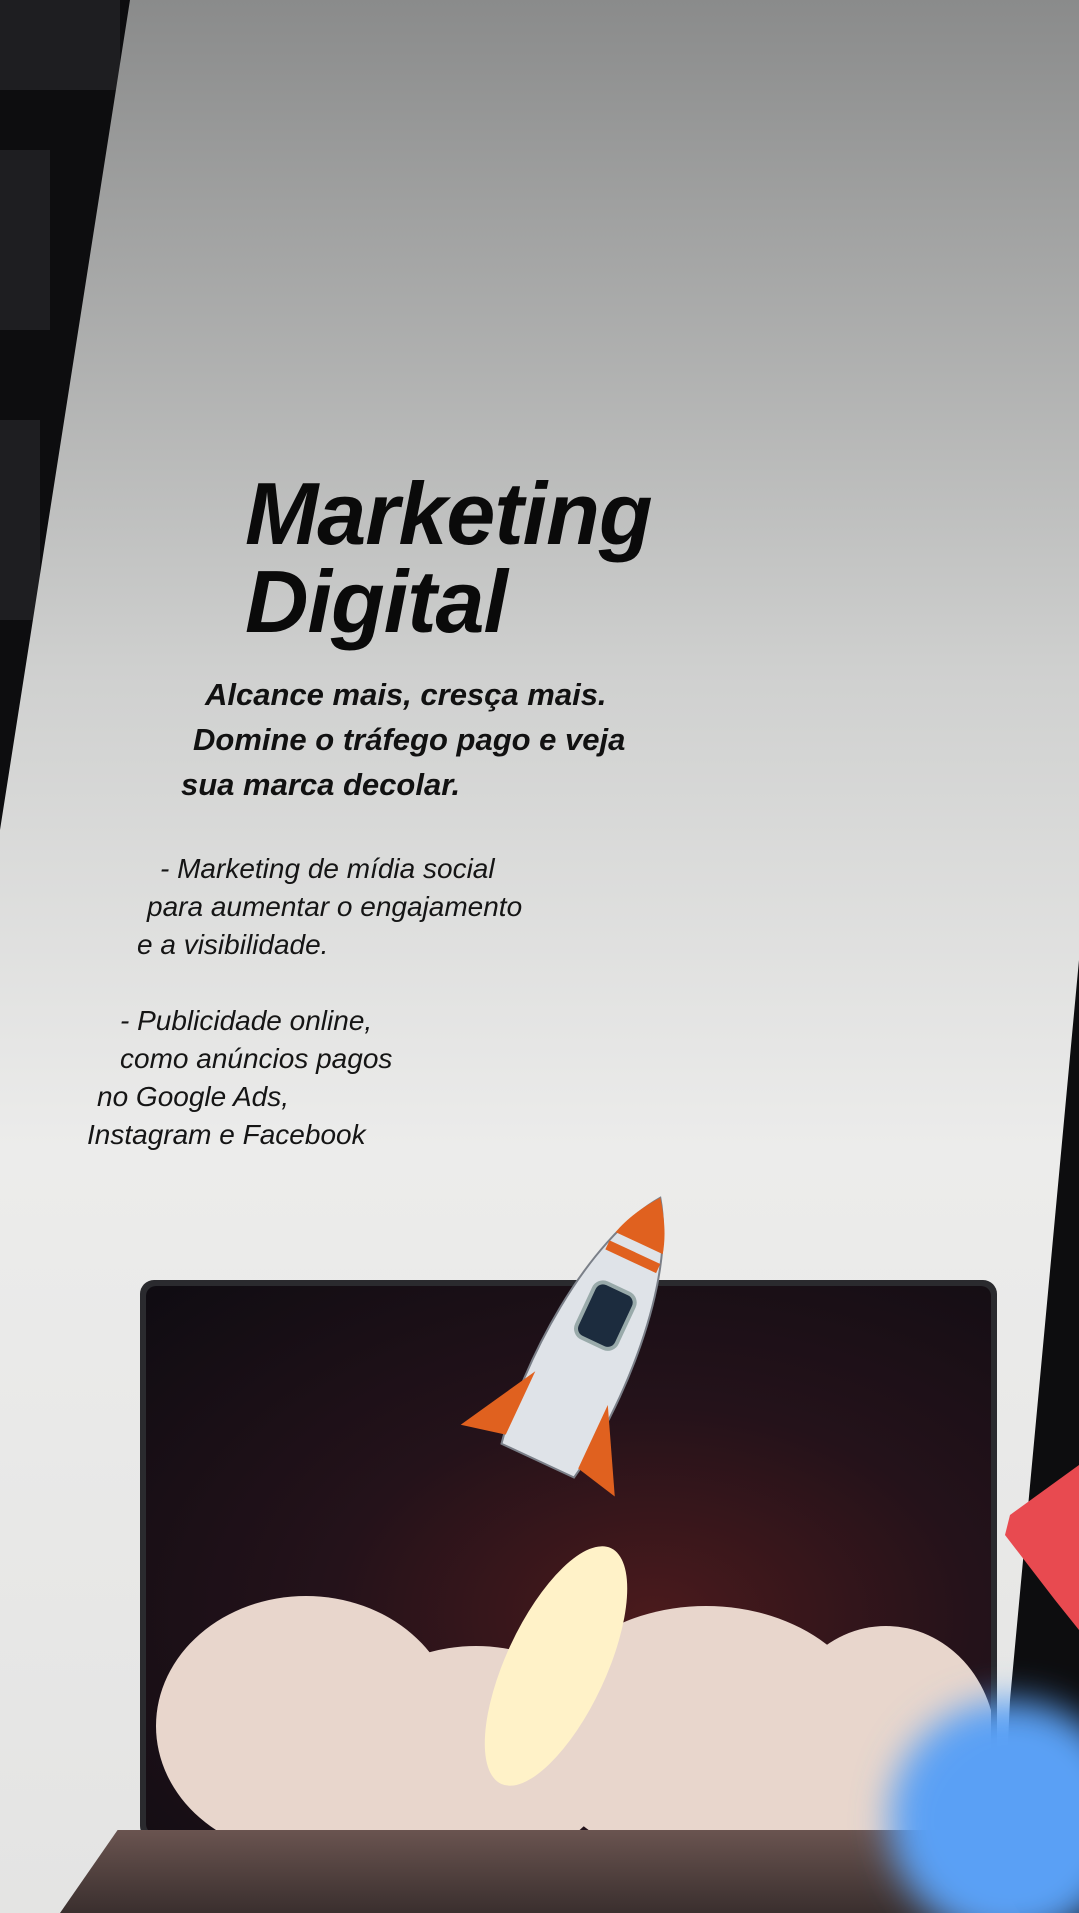 This screenshot has height=1913, width=1079. I want to click on decor-overlay, so click(984, 1689).